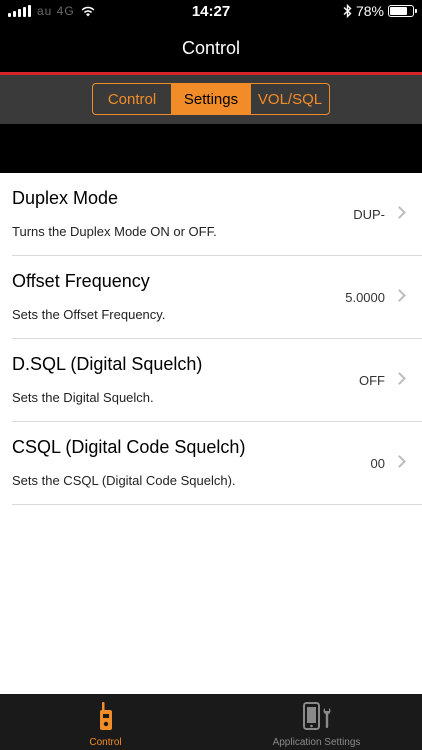  I want to click on tab-bar: Control Application Settings, so click(211, 722).